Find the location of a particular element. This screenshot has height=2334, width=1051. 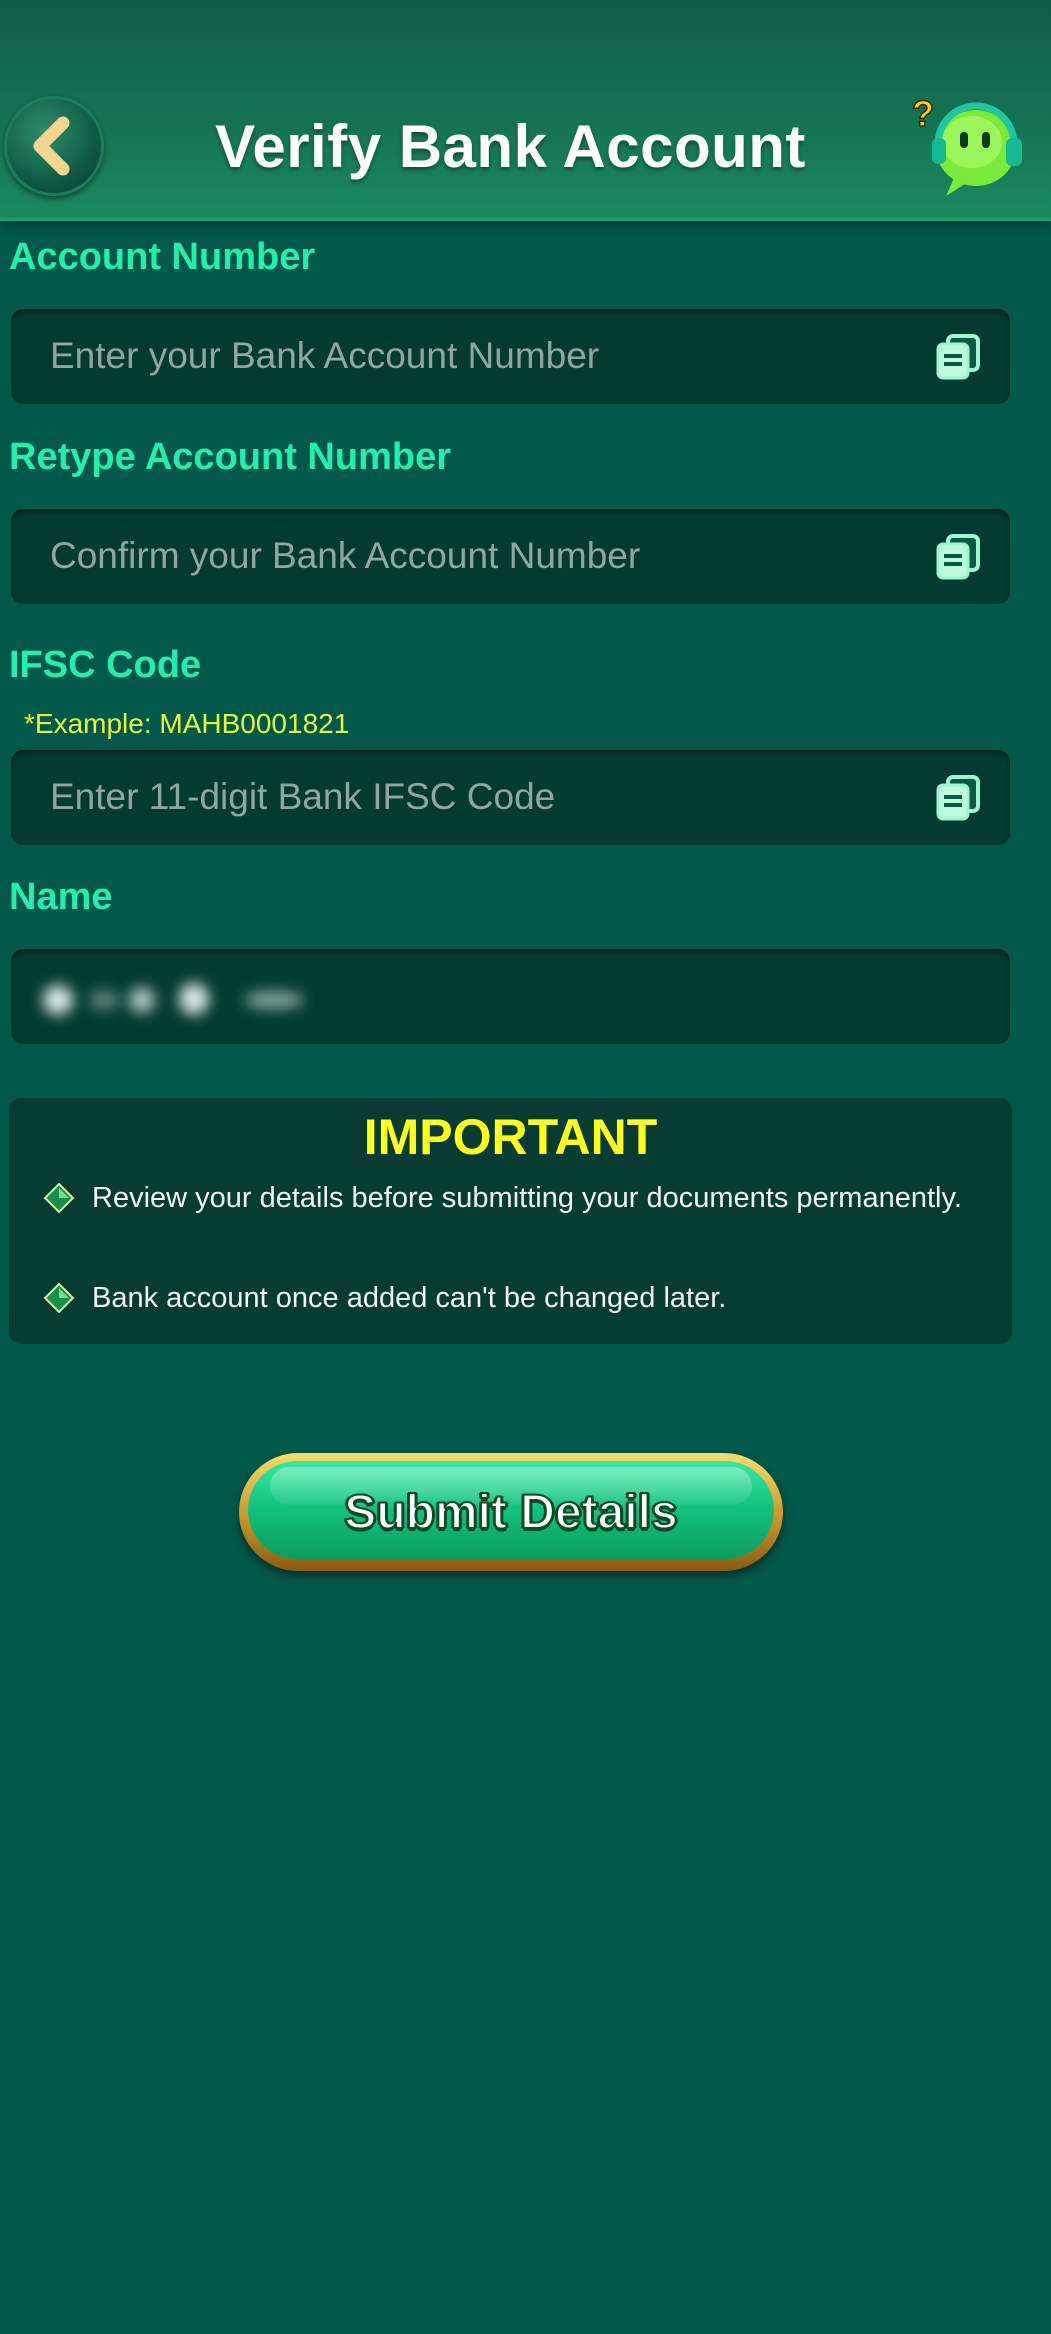

name-label: Name is located at coordinates (61, 897).